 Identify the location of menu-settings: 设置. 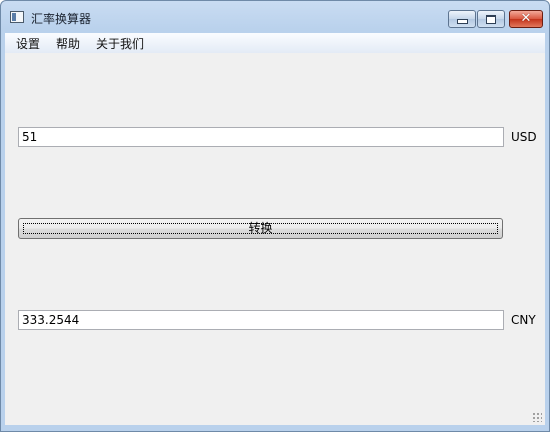
(28, 43).